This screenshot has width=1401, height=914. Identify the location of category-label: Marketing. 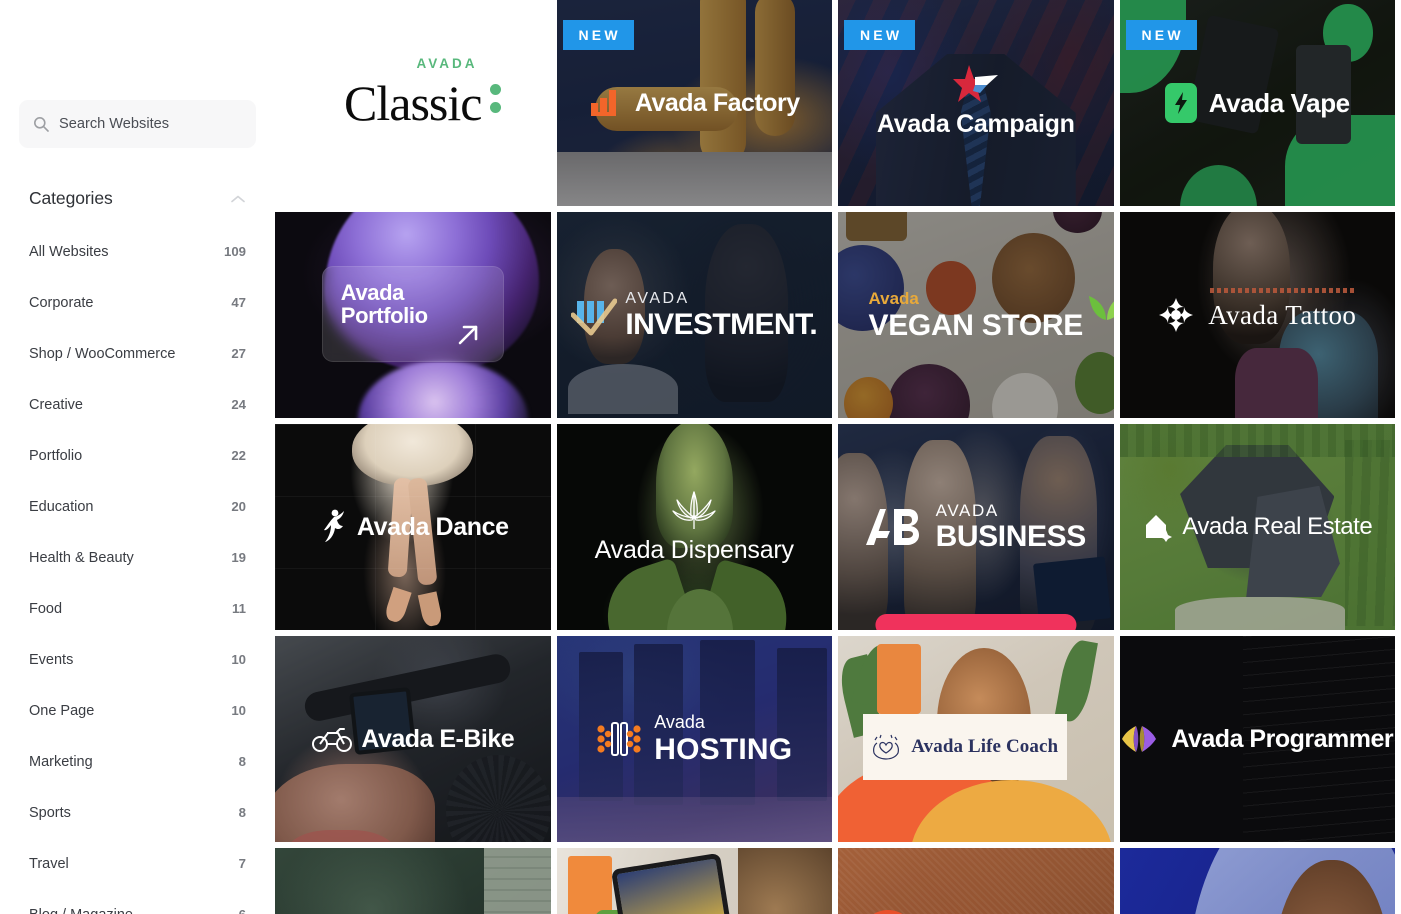
(61, 761).